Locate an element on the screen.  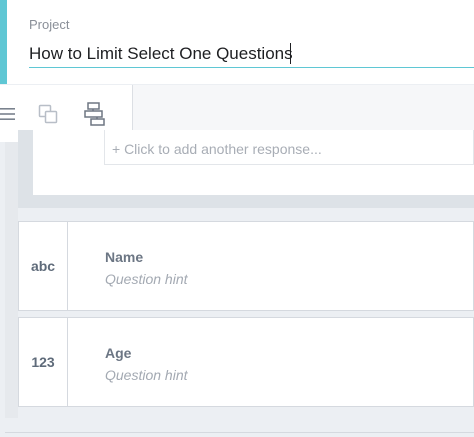
duplicate-button is located at coordinates (48, 114).